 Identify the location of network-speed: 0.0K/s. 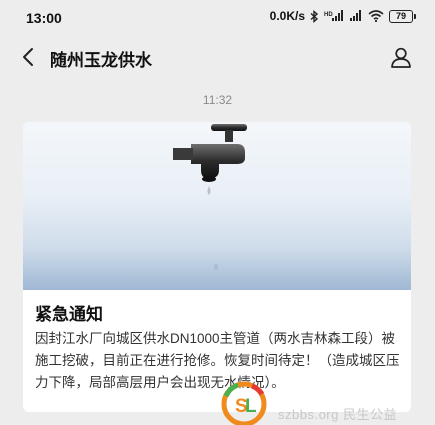
(287, 16).